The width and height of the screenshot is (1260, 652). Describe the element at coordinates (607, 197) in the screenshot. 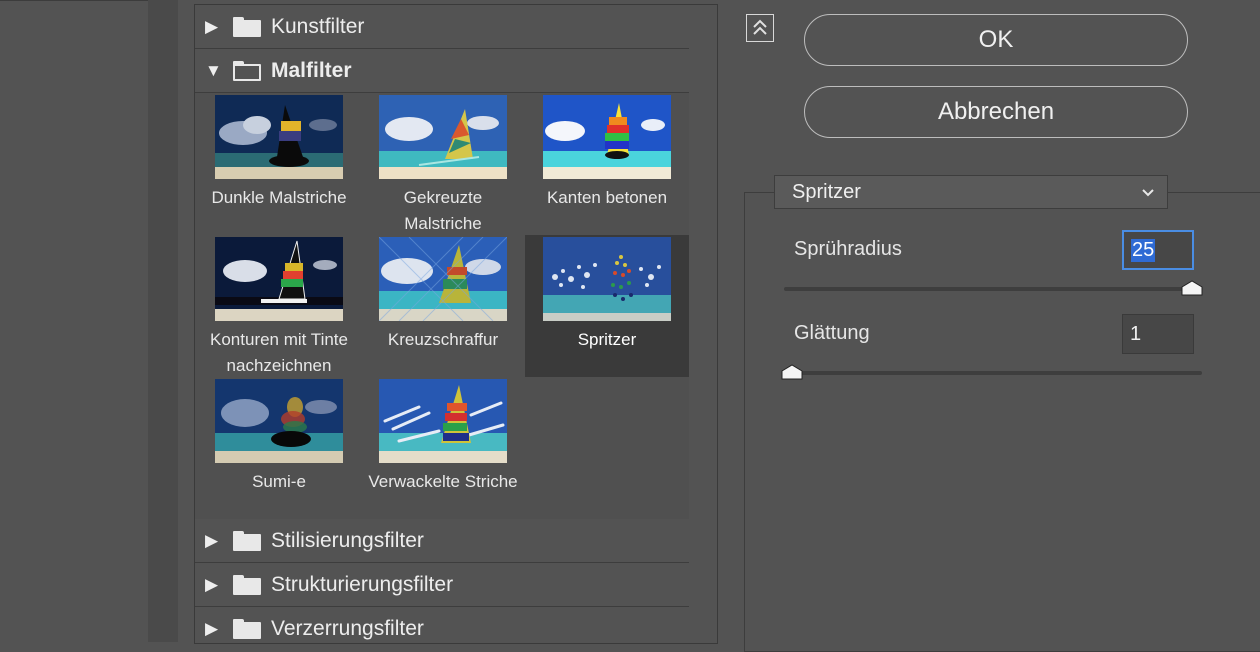

I see `filter-caption: Kanten betonen` at that location.